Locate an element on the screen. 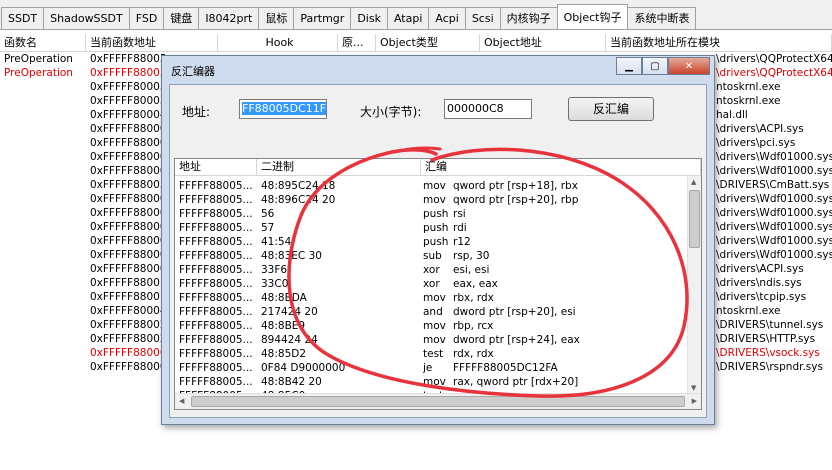 The image size is (832, 470). instruction-operands: rsi is located at coordinates (459, 214).